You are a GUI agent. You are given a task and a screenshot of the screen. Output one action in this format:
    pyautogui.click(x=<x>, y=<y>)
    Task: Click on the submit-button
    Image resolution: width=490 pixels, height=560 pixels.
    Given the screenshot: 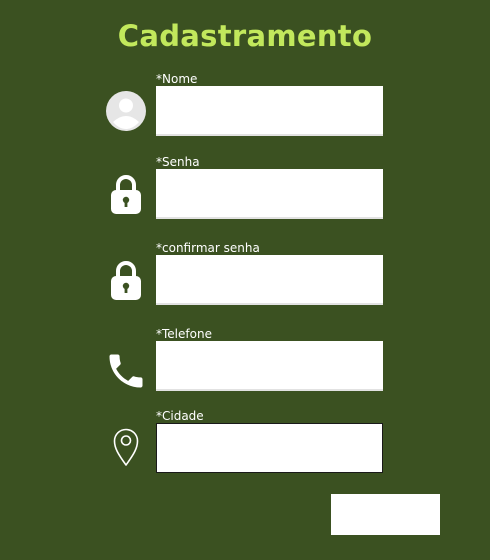 What is the action you would take?
    pyautogui.click(x=385, y=514)
    